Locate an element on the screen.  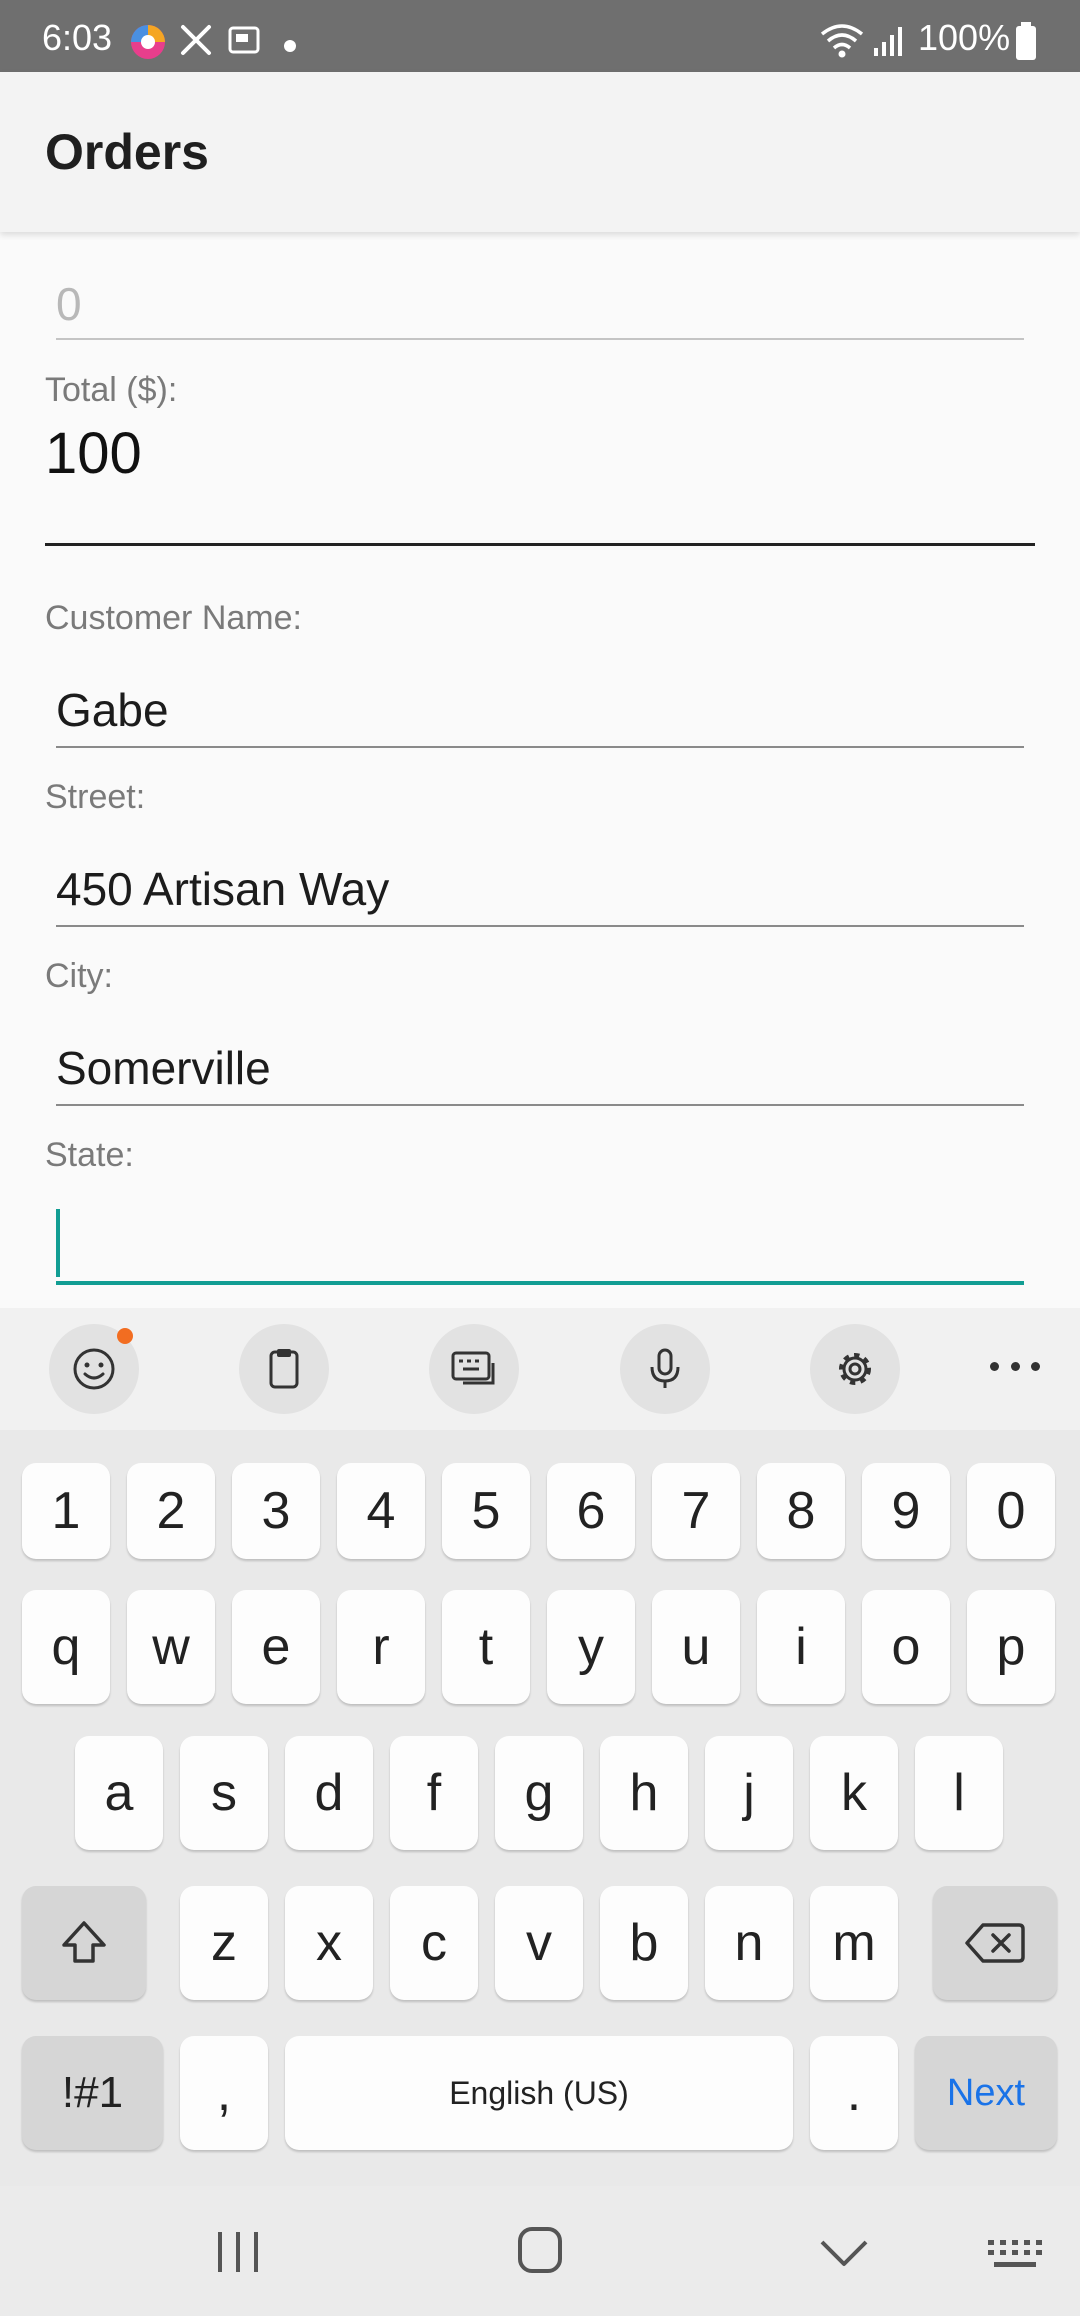
backspace-icon is located at coordinates (995, 1943).